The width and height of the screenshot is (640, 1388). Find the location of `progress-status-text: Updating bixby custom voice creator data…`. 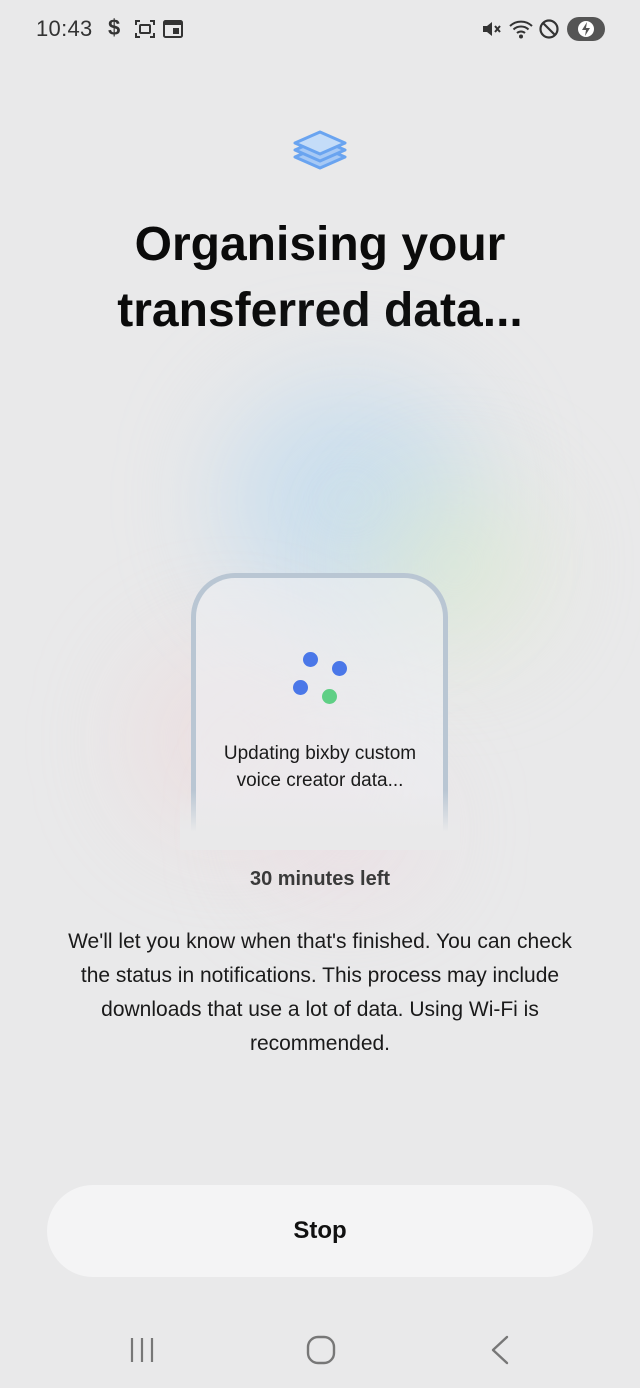

progress-status-text: Updating bixby custom voice creator data… is located at coordinates (320, 767).